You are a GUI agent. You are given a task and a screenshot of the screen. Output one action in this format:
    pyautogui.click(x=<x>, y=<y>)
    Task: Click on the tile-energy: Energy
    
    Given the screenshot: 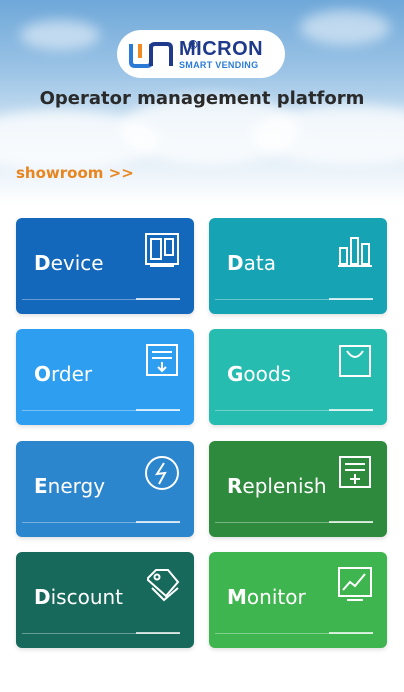 What is the action you would take?
    pyautogui.click(x=105, y=489)
    